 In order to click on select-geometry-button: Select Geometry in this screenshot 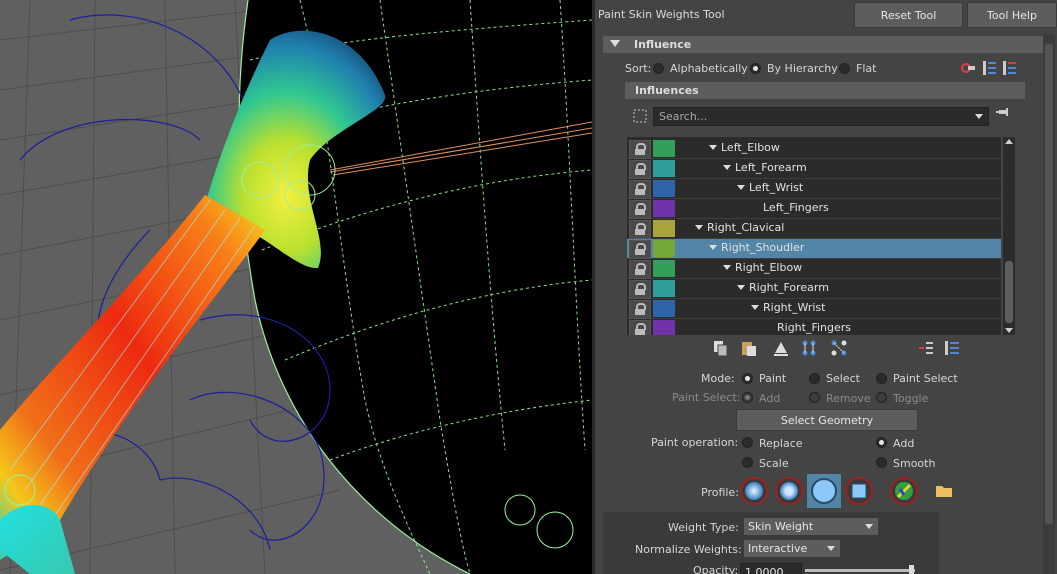, I will do `click(827, 420)`.